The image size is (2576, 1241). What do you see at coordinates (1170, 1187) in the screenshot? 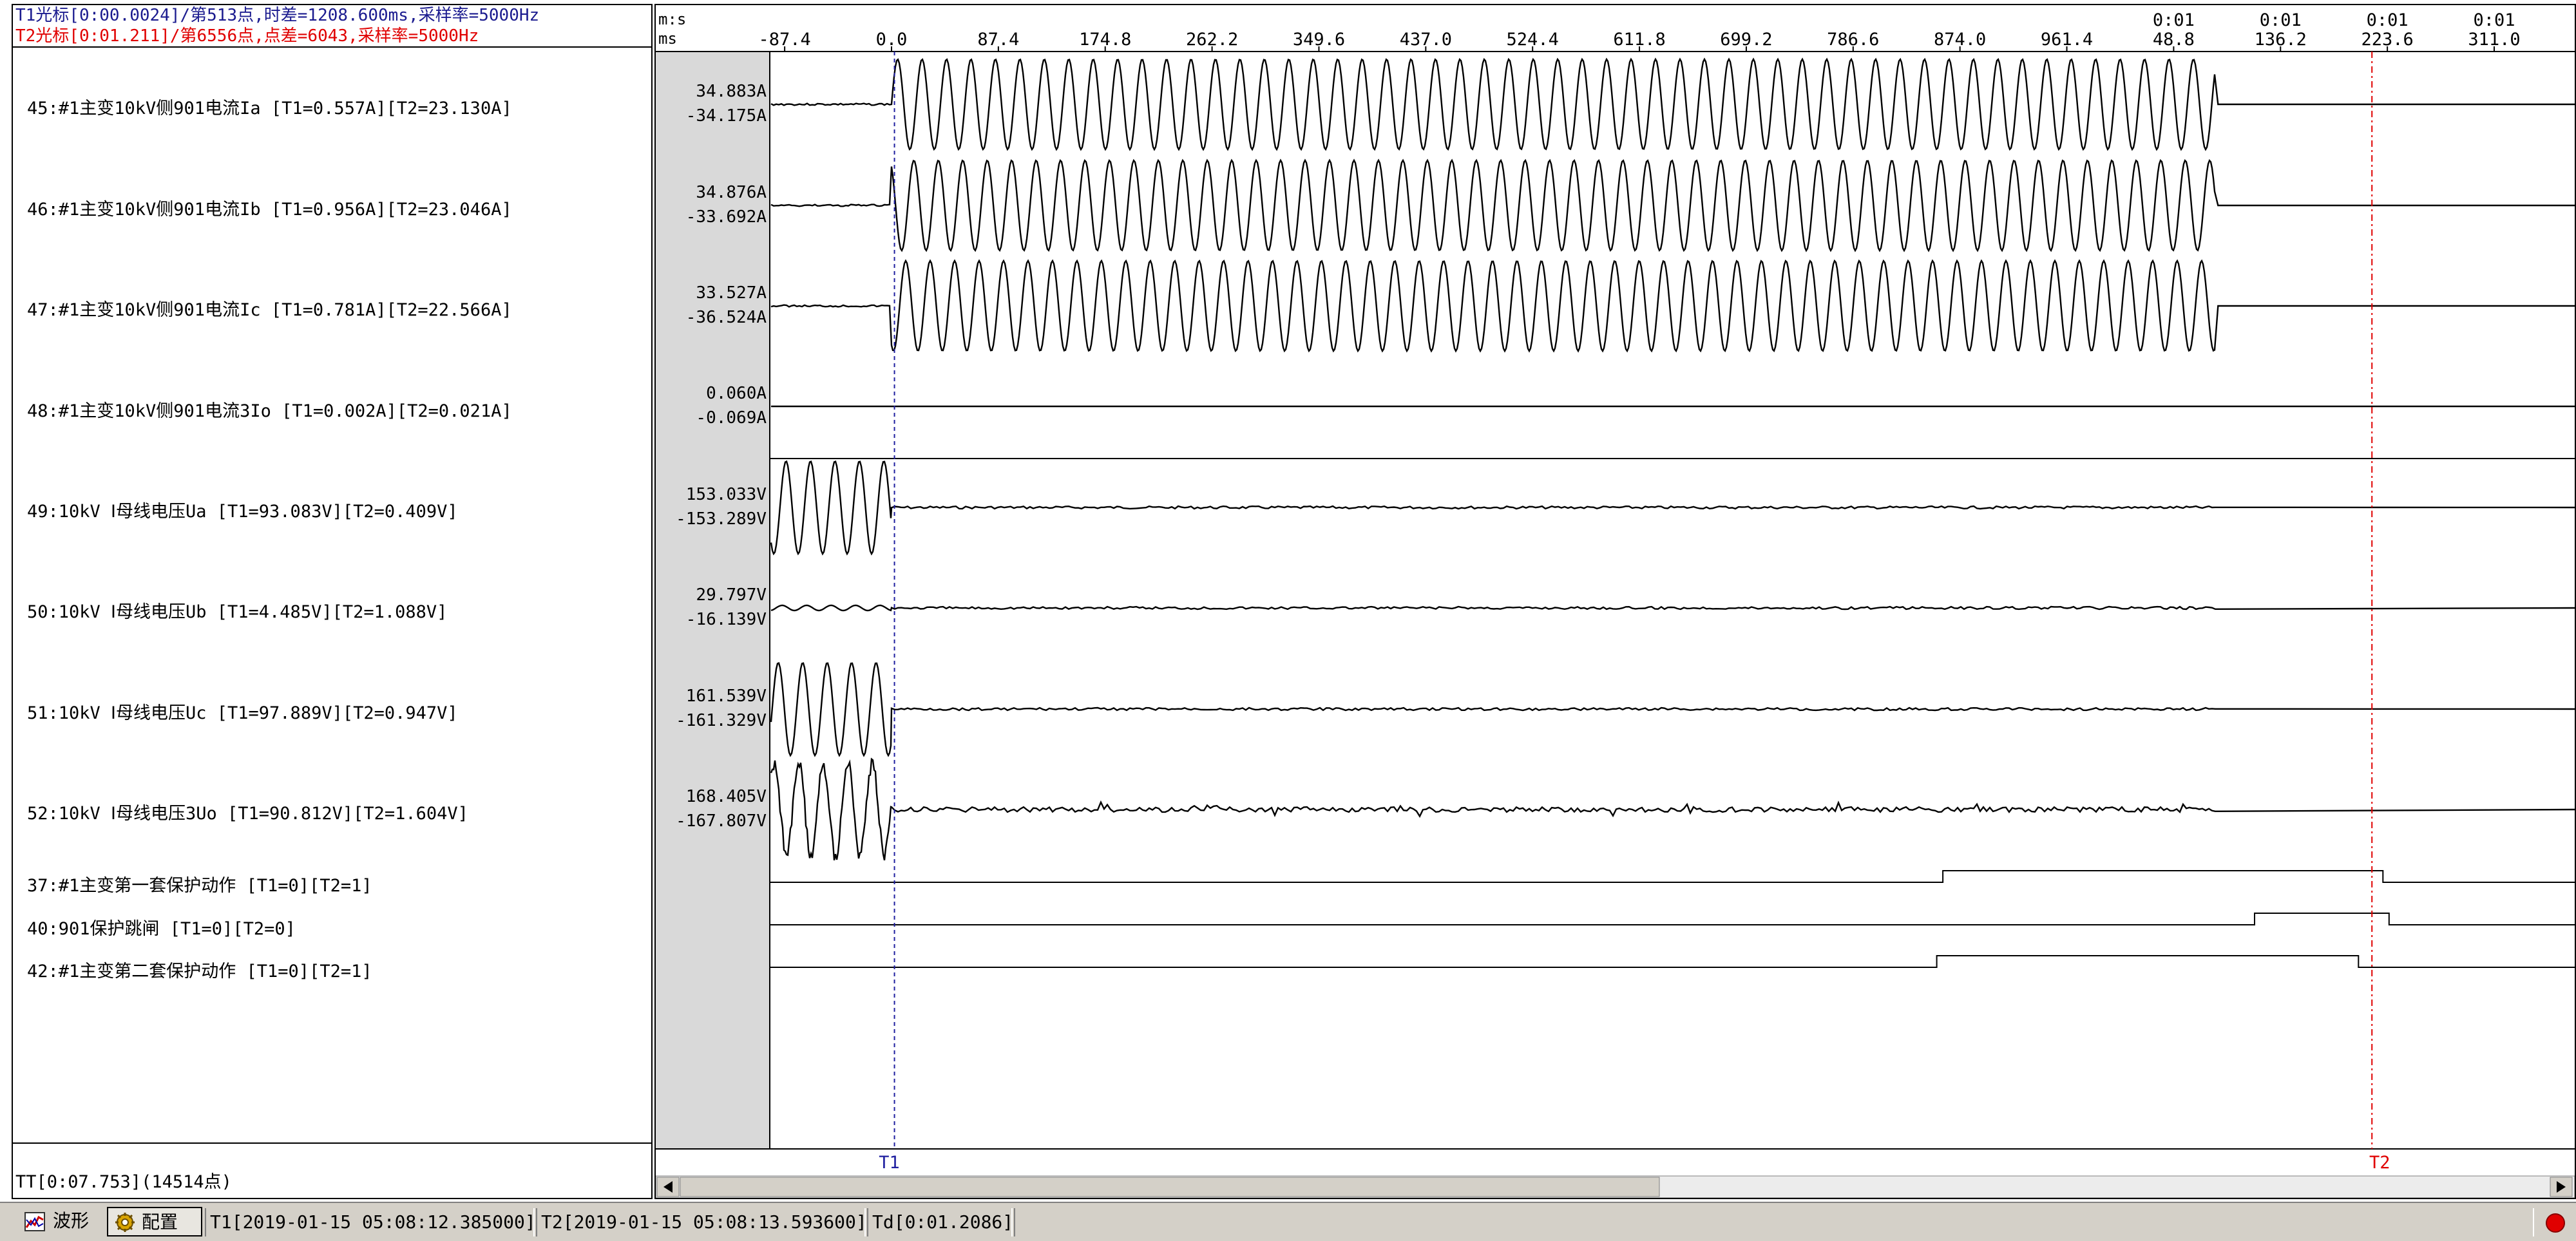
I see `h-scrollbar-thumb` at bounding box center [1170, 1187].